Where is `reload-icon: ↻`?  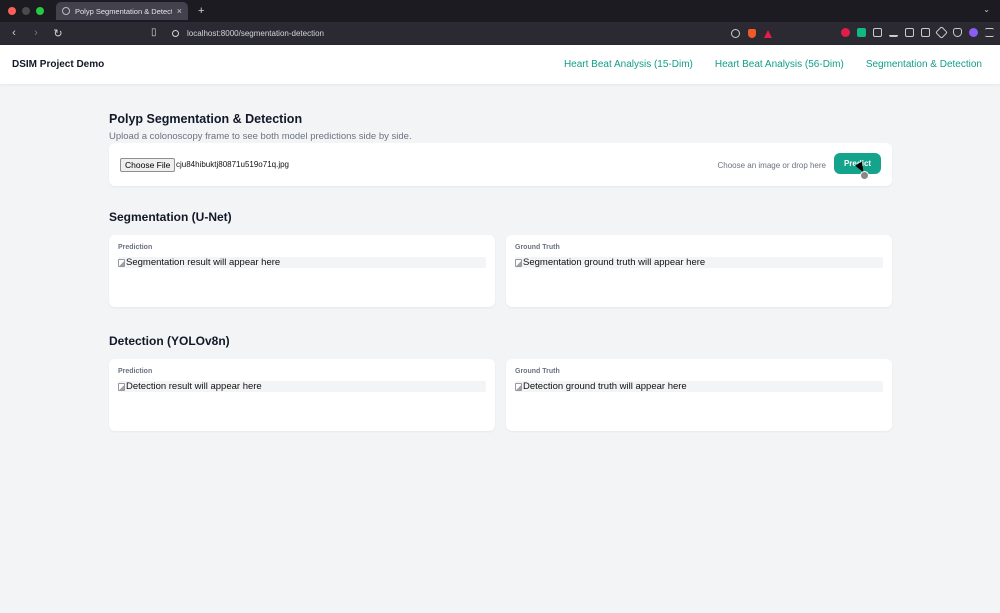
reload-icon: ↻ is located at coordinates (58, 33).